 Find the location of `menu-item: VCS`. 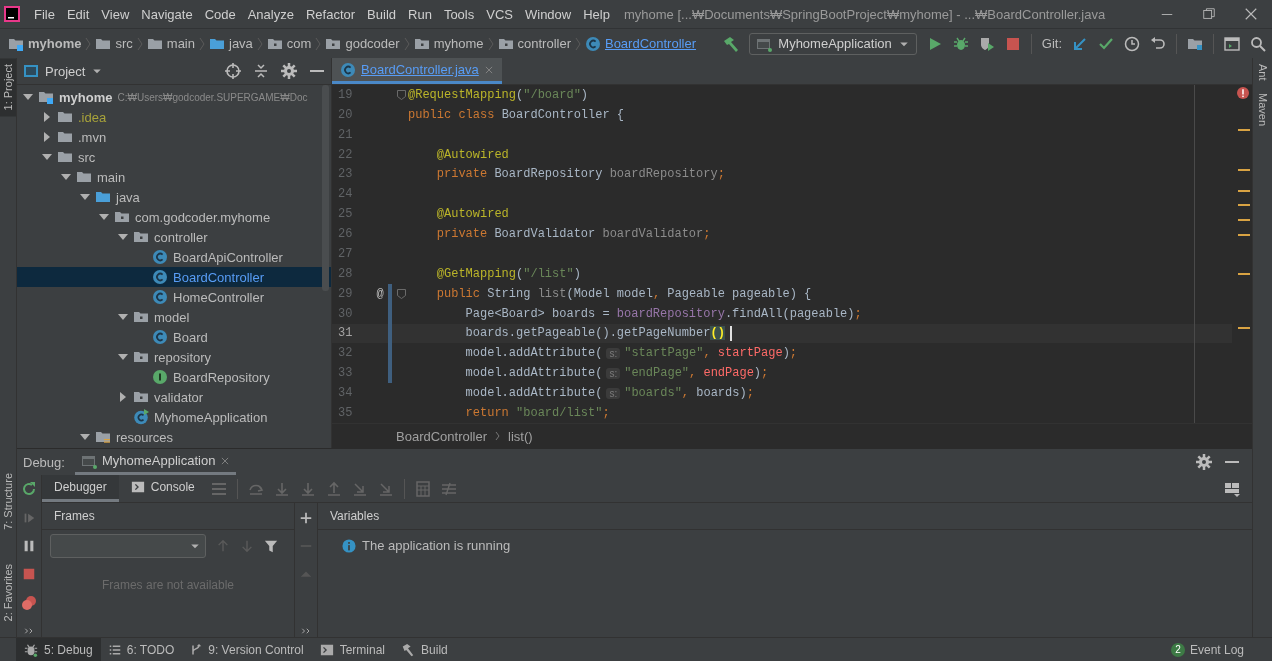

menu-item: VCS is located at coordinates (499, 14).